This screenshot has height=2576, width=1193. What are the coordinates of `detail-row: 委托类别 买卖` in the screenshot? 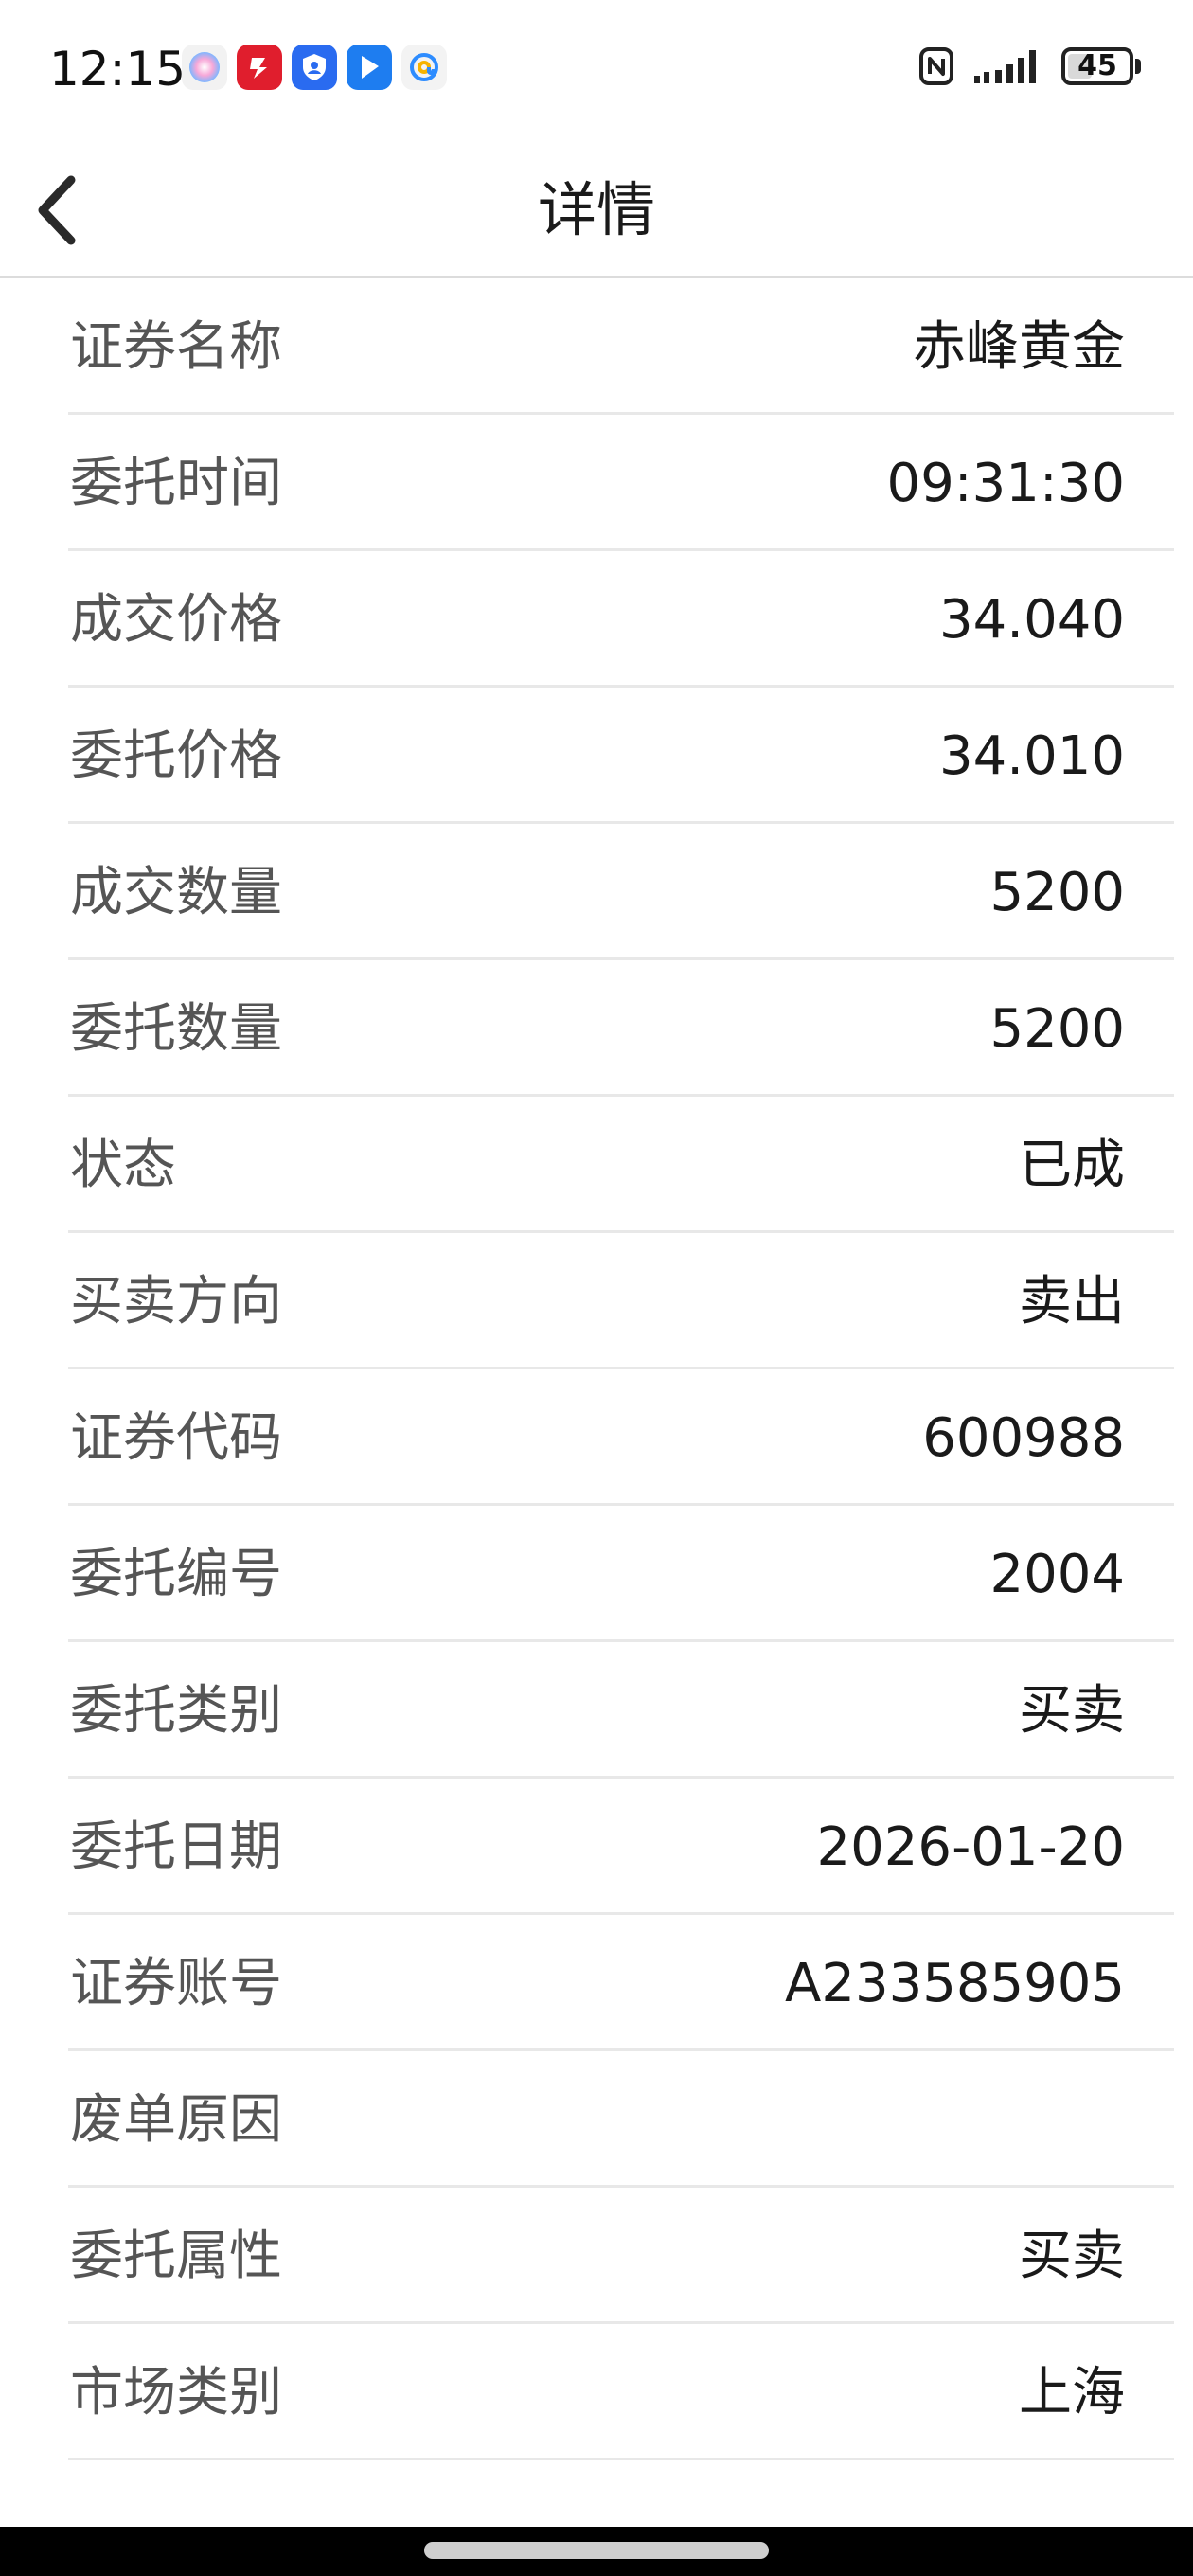 It's located at (597, 1710).